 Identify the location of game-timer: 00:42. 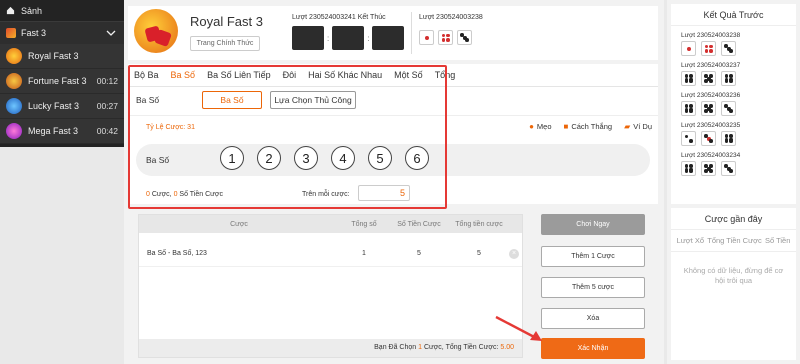
(107, 131).